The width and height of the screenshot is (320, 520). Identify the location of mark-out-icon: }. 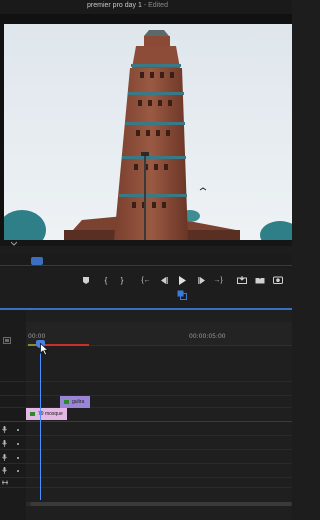
(122, 280).